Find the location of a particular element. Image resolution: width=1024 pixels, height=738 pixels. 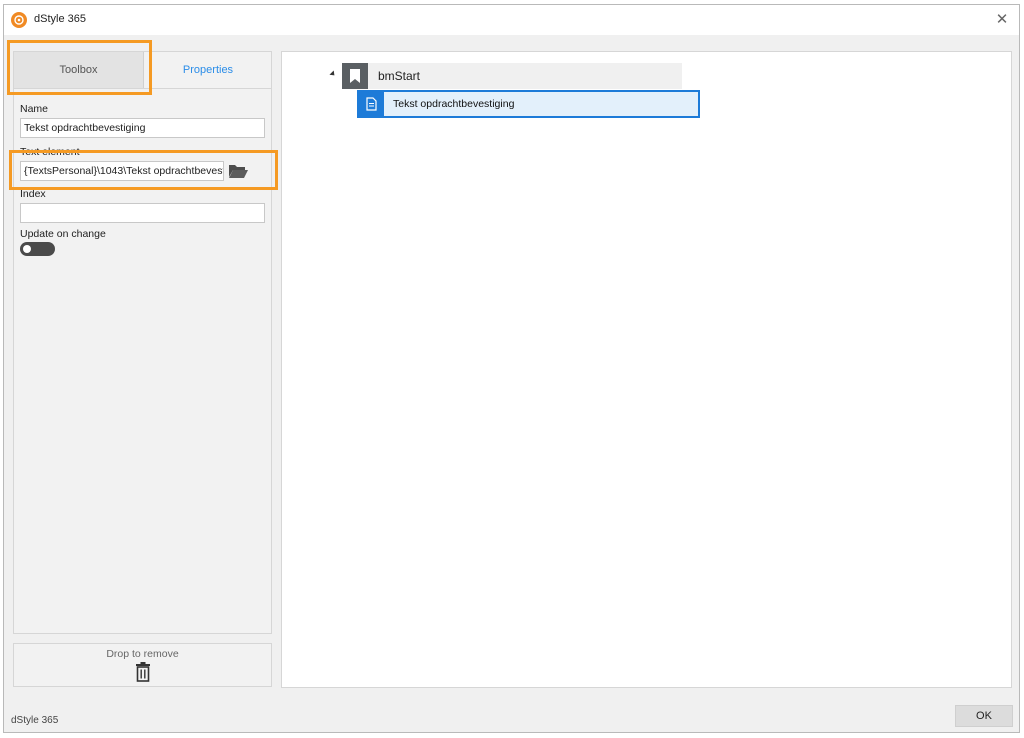

trash-icon is located at coordinates (143, 672).